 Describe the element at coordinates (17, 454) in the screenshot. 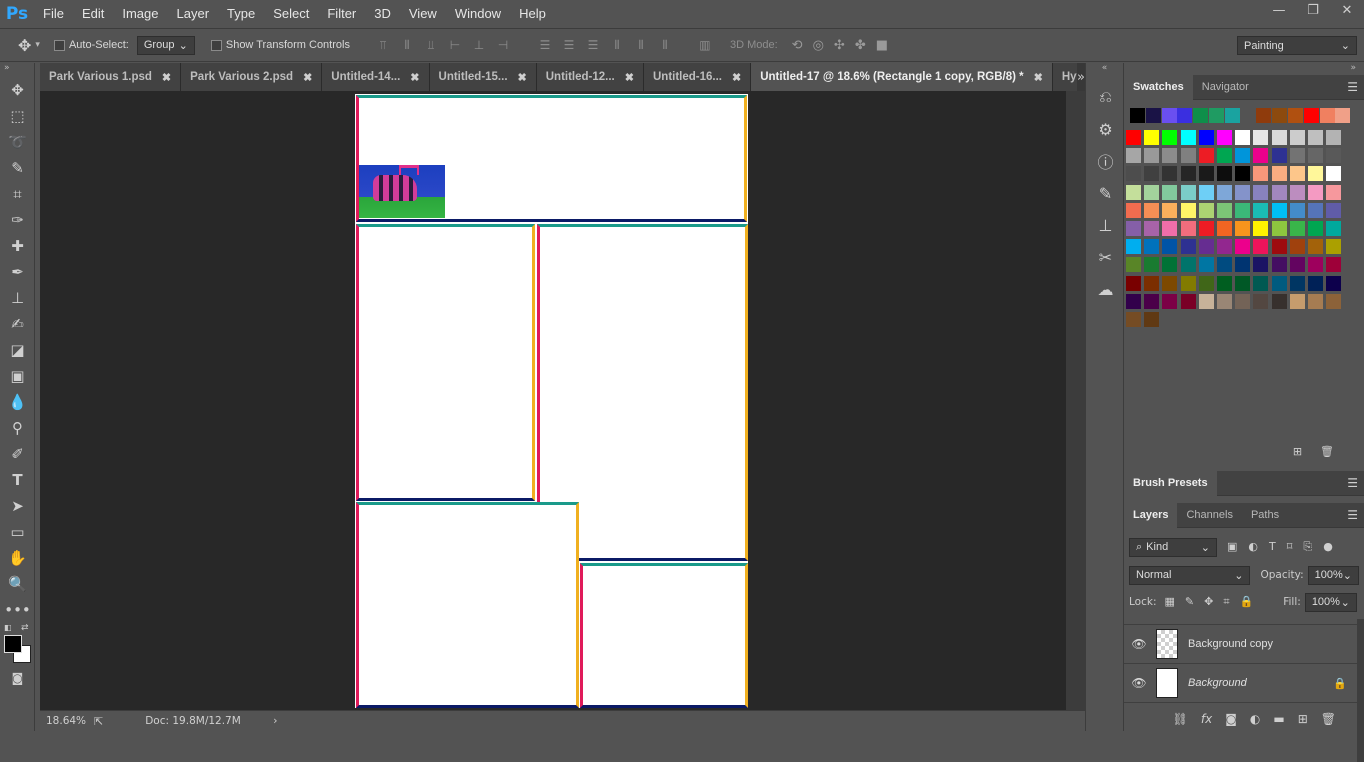

I see `pen-tool-icon: ✐` at that location.